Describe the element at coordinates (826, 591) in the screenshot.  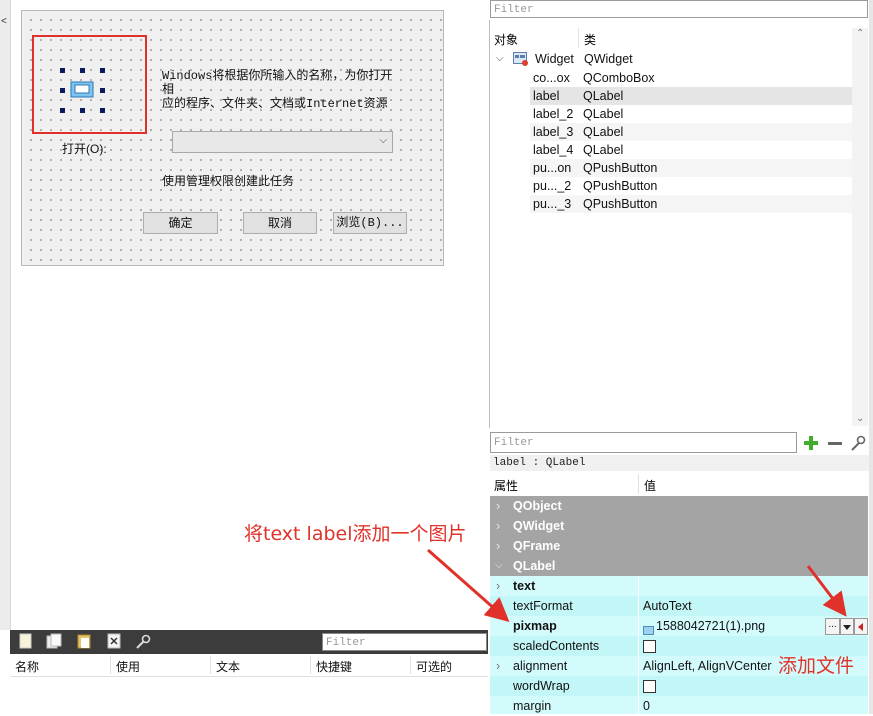
I see `annotation-arrow-to-dropdown` at that location.